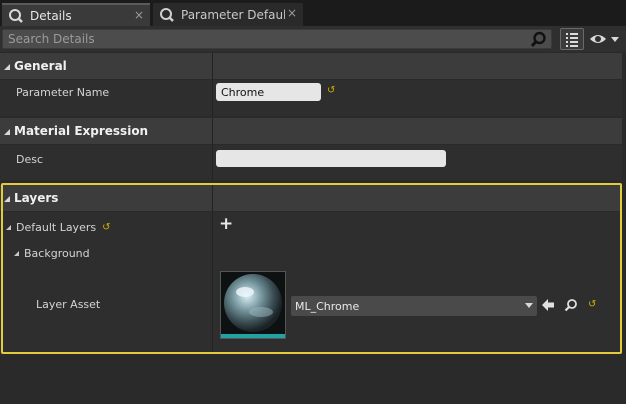 The image size is (626, 404). What do you see at coordinates (313, 380) in the screenshot?
I see `empty-panel-area` at bounding box center [313, 380].